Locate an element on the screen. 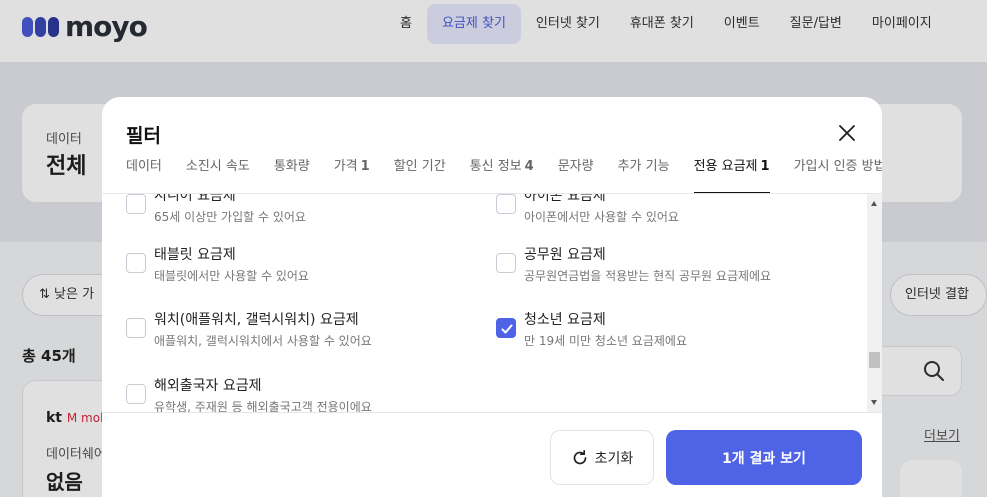  tab-dedicated-plans-count: 1 is located at coordinates (765, 166).